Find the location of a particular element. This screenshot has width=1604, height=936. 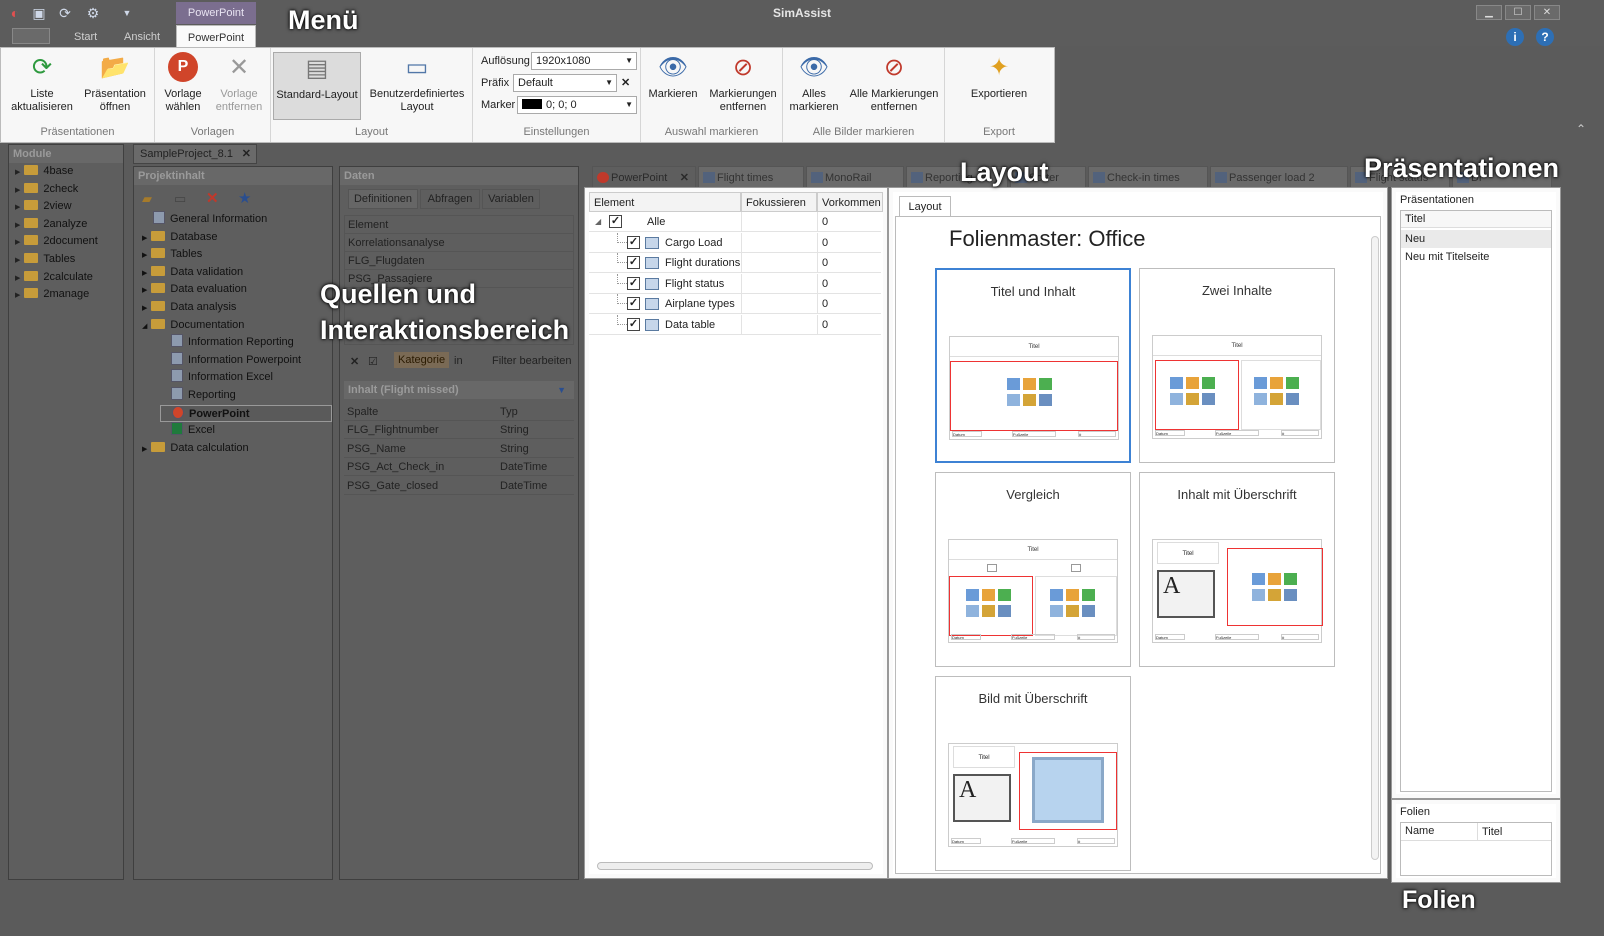

grid-row: PSG_Act_Check_in DateTime is located at coordinates (459, 467).